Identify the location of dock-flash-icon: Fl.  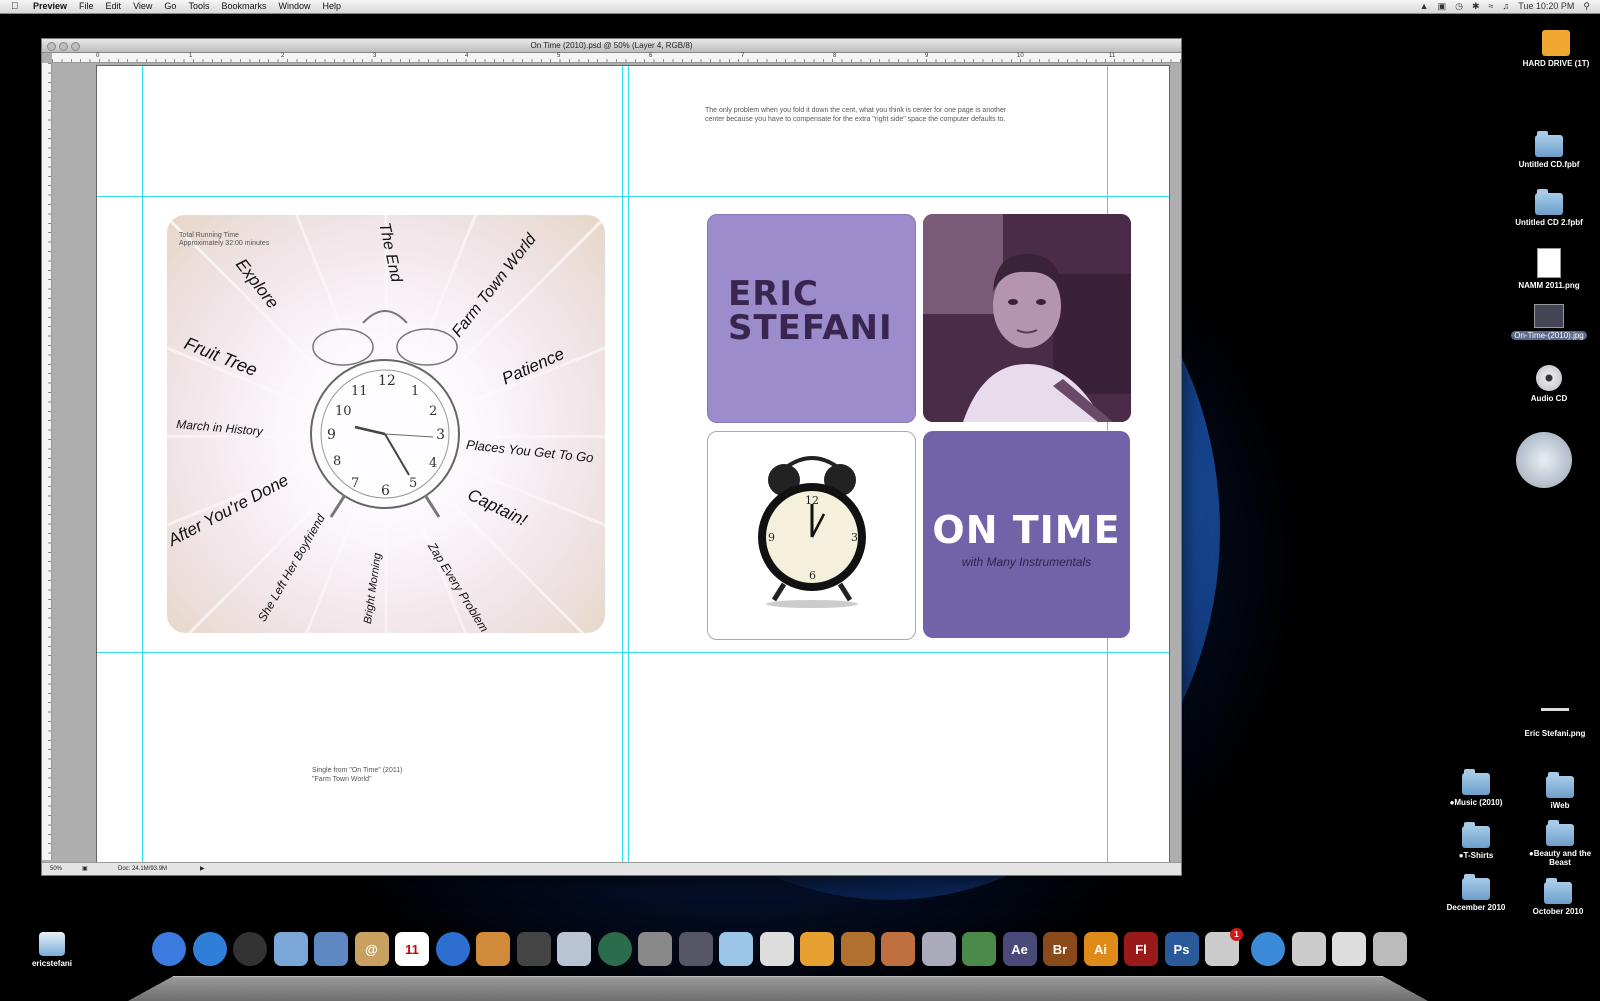
(1141, 949).